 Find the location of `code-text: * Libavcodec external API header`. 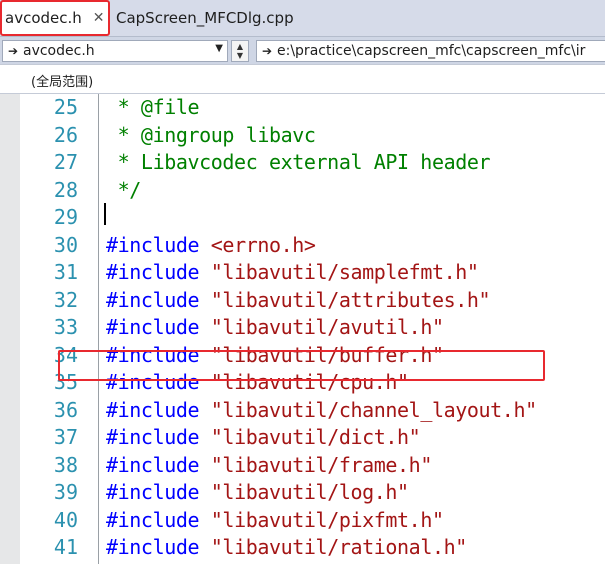

code-text: * Libavcodec external API header is located at coordinates (298, 163).